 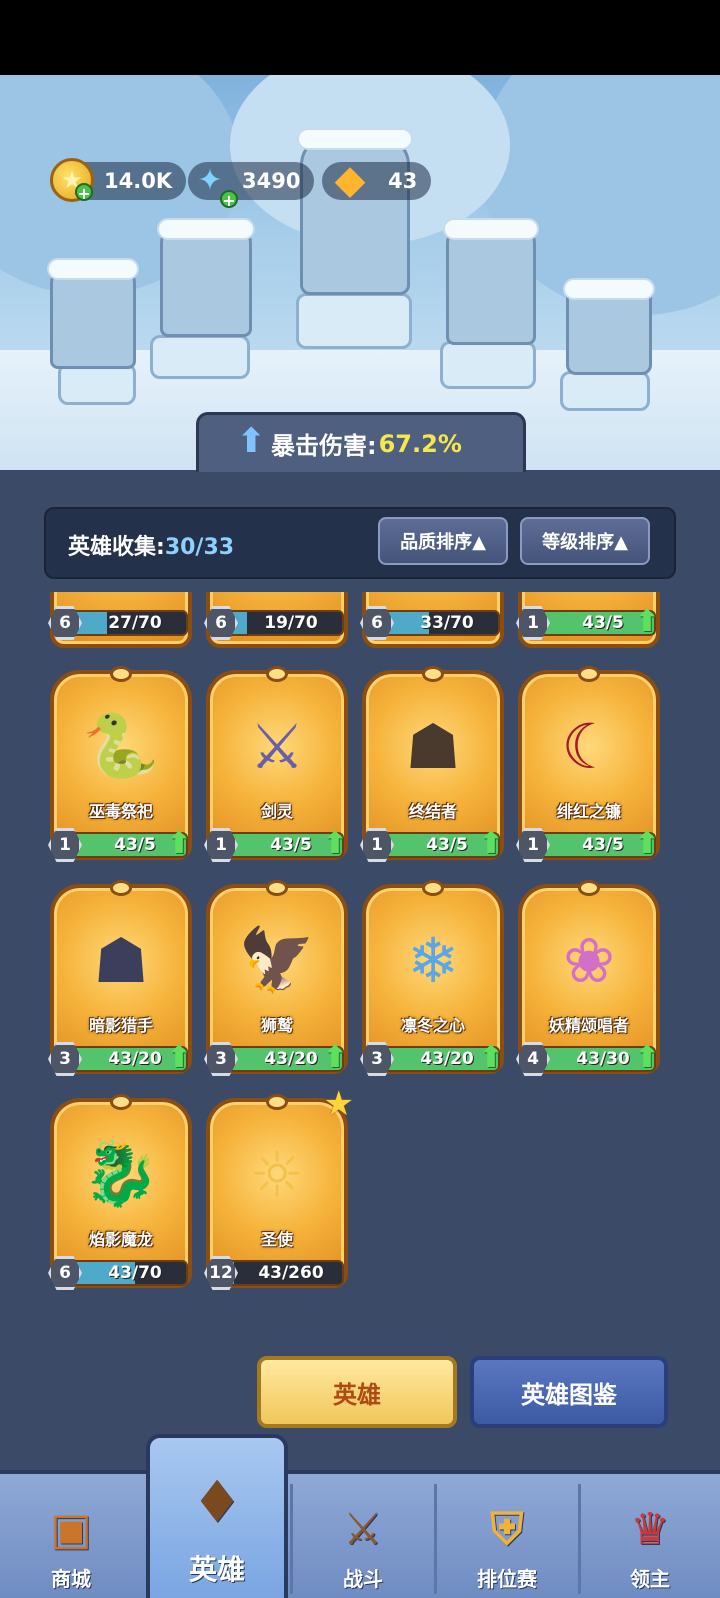 What do you see at coordinates (357, 1392) in the screenshot?
I see `hero-button: 英雄` at bounding box center [357, 1392].